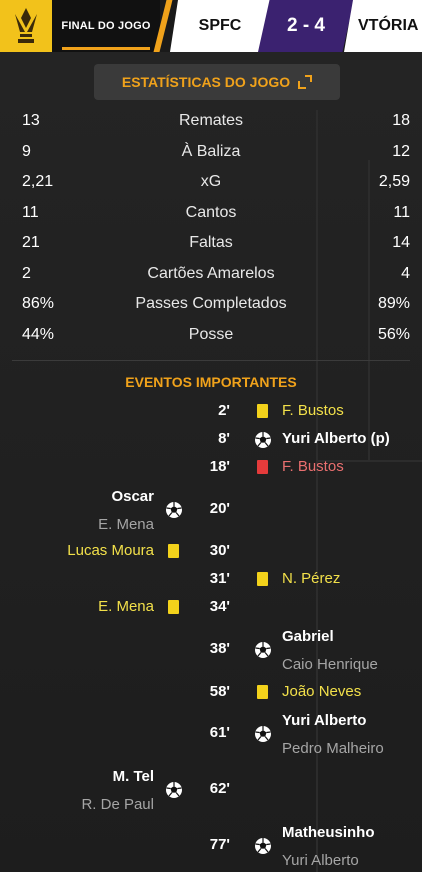 This screenshot has height=872, width=422. Describe the element at coordinates (330, 664) in the screenshot. I see `event-assist: Caio Henrique` at that location.